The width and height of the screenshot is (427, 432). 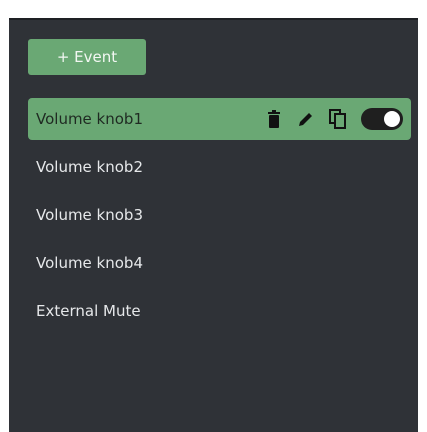 I want to click on trash-icon, so click(x=274, y=119).